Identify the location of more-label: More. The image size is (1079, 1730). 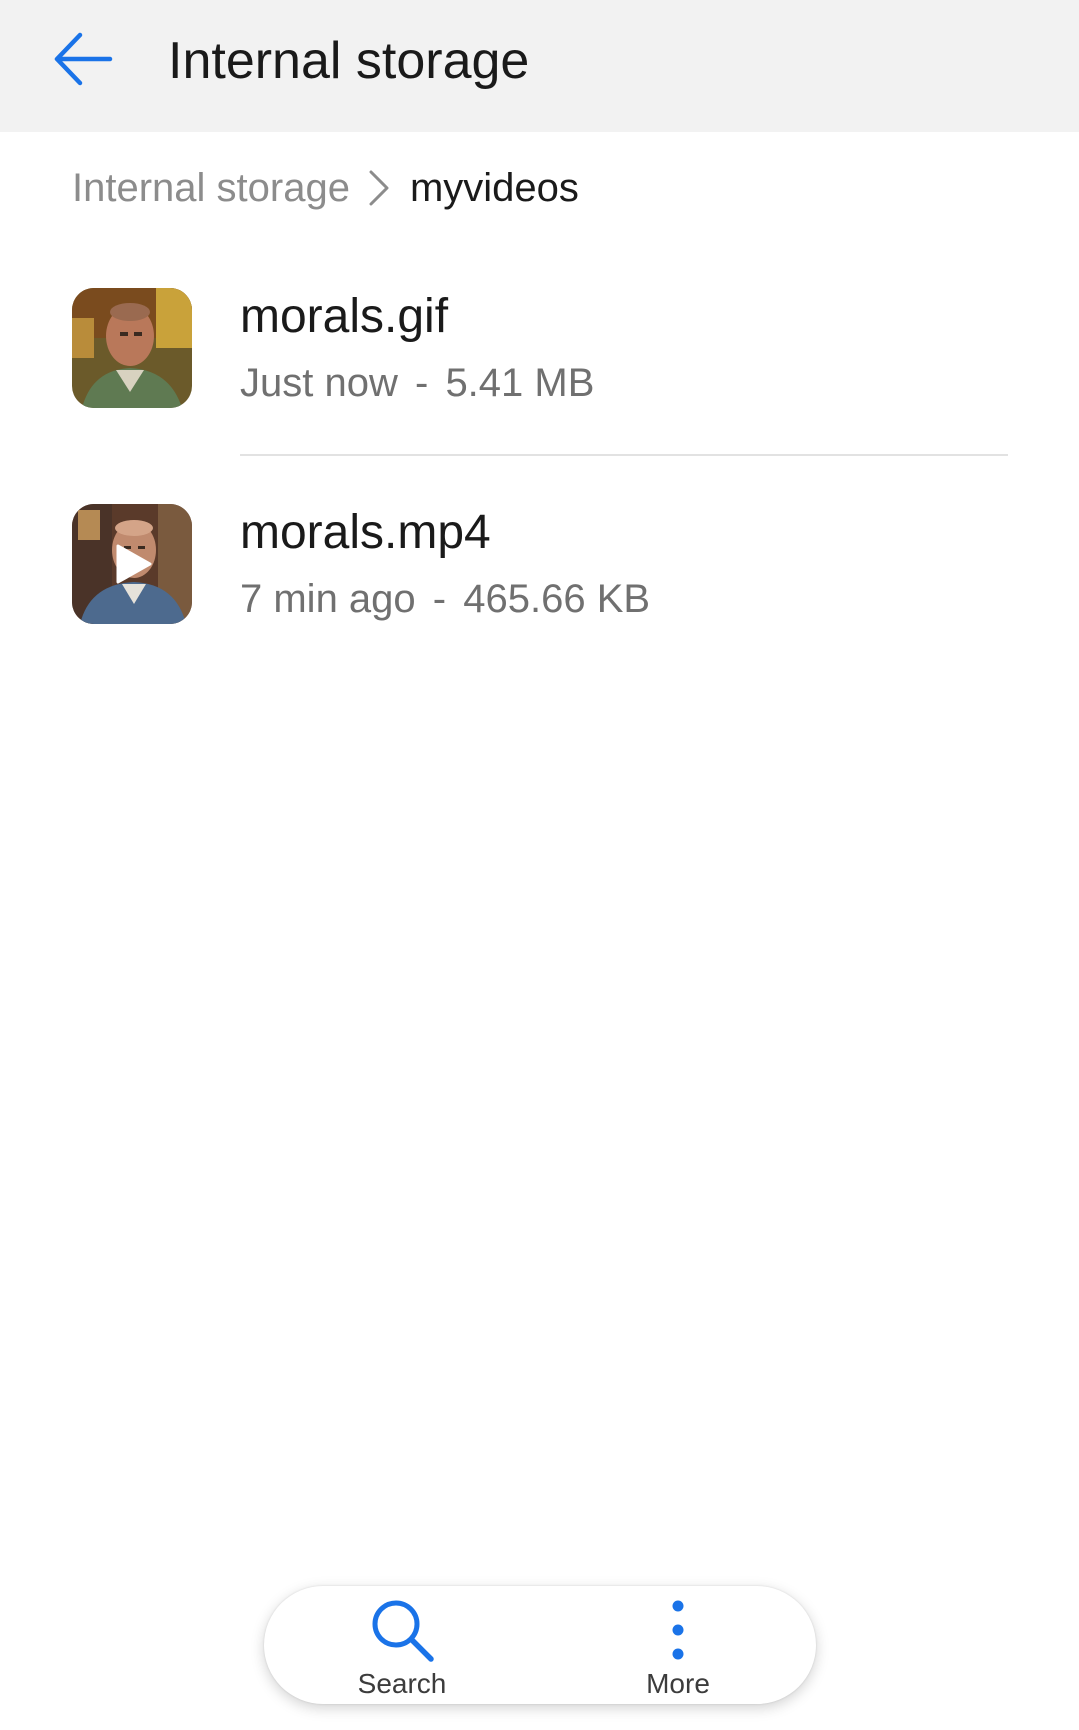
(678, 1683).